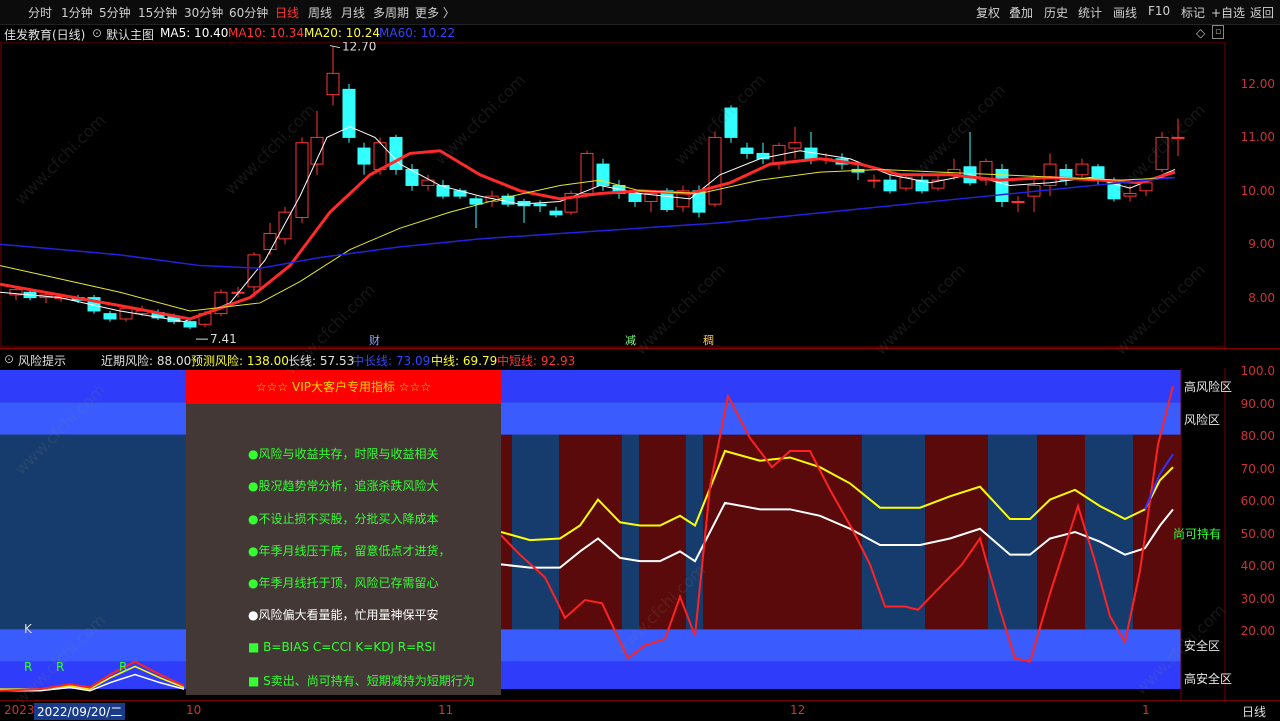 The image size is (1280, 721). I want to click on near-risk-value: 近期风险: 88.00, so click(146, 361).